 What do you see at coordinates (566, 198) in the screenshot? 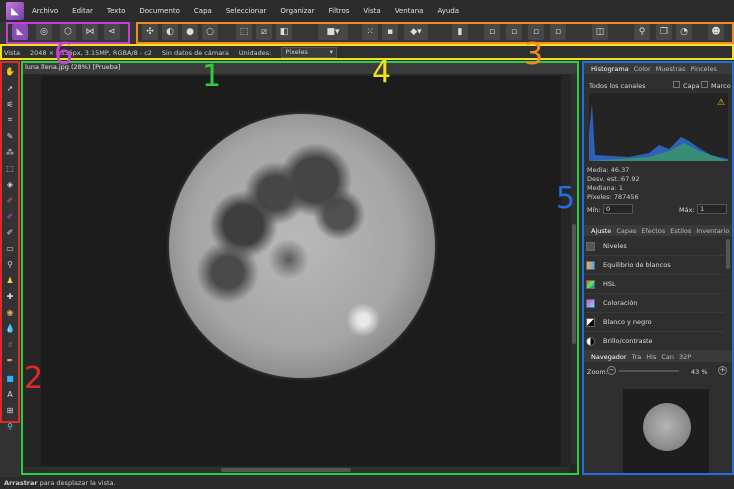
I see `annotation-5: 5` at bounding box center [566, 198].